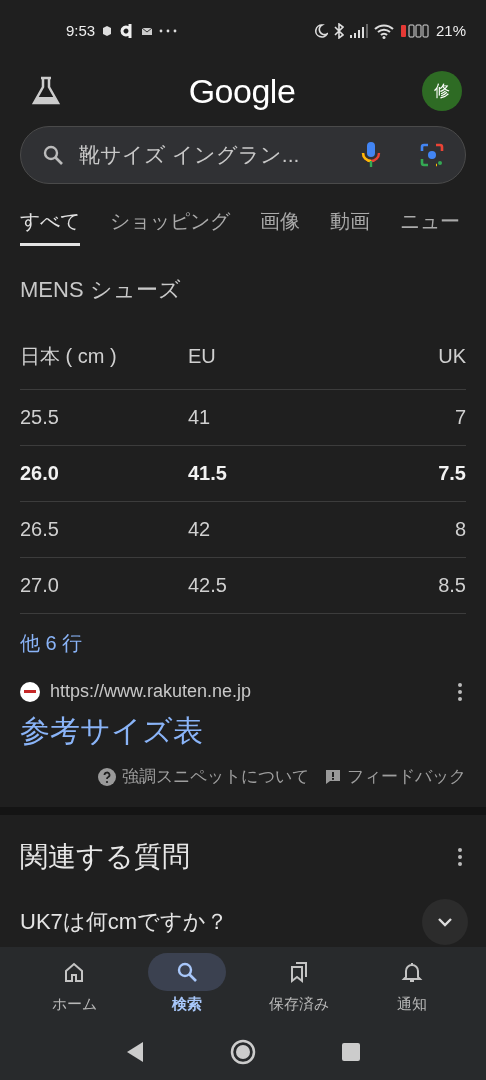 The width and height of the screenshot is (486, 1080). Describe the element at coordinates (50, 227) in the screenshot. I see `search-tab: すべて` at that location.